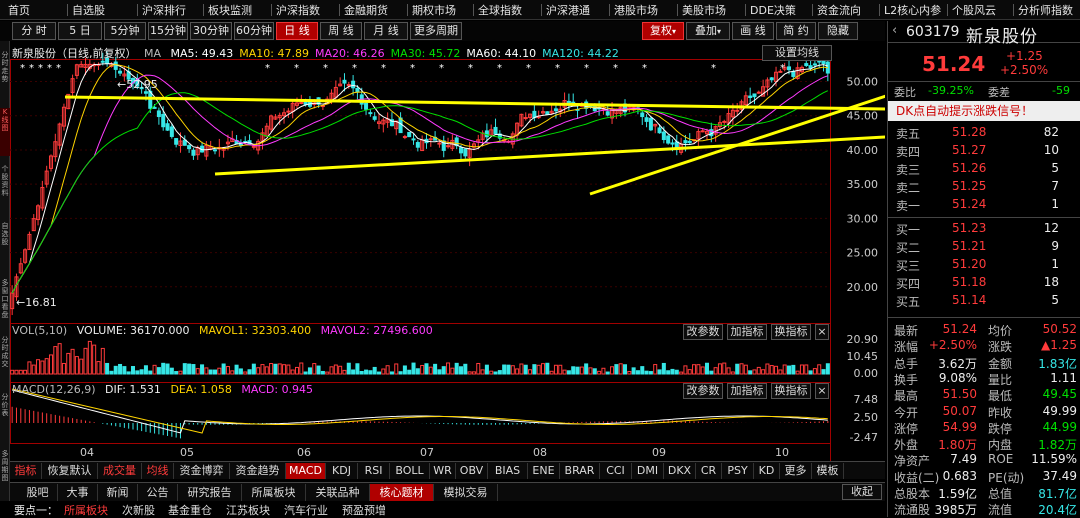 This screenshot has height=518, width=1080. Describe the element at coordinates (822, 391) in the screenshot. I see `macd-close-icon: ×` at that location.